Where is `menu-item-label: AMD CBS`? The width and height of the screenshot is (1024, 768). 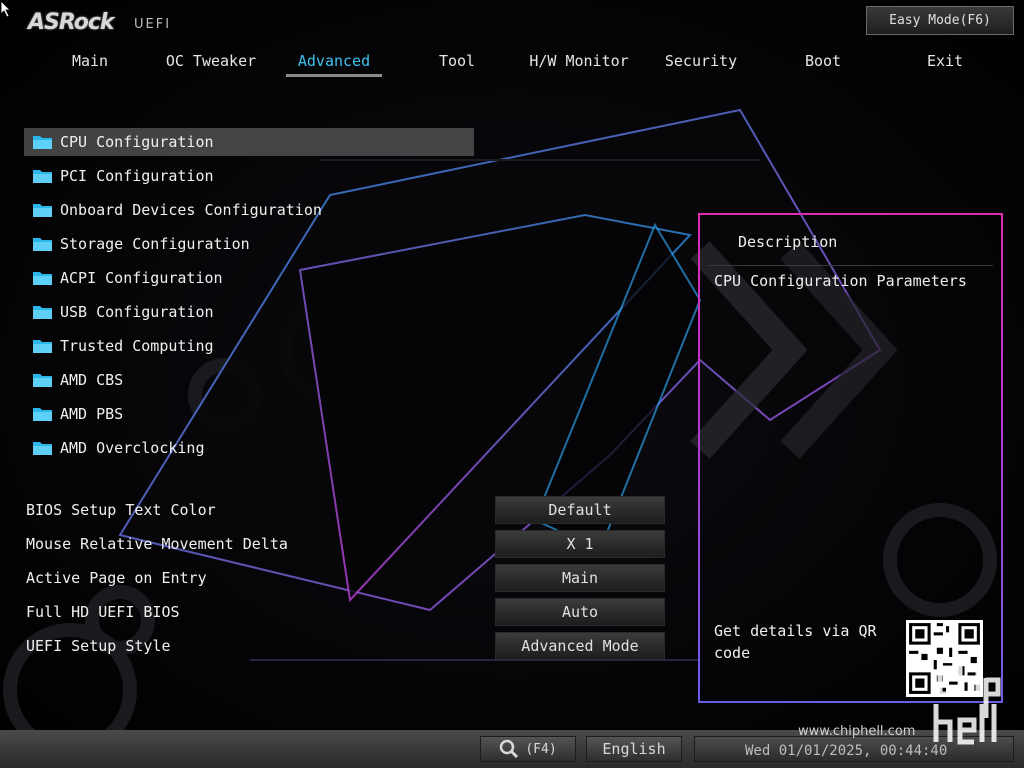
menu-item-label: AMD CBS is located at coordinates (92, 380).